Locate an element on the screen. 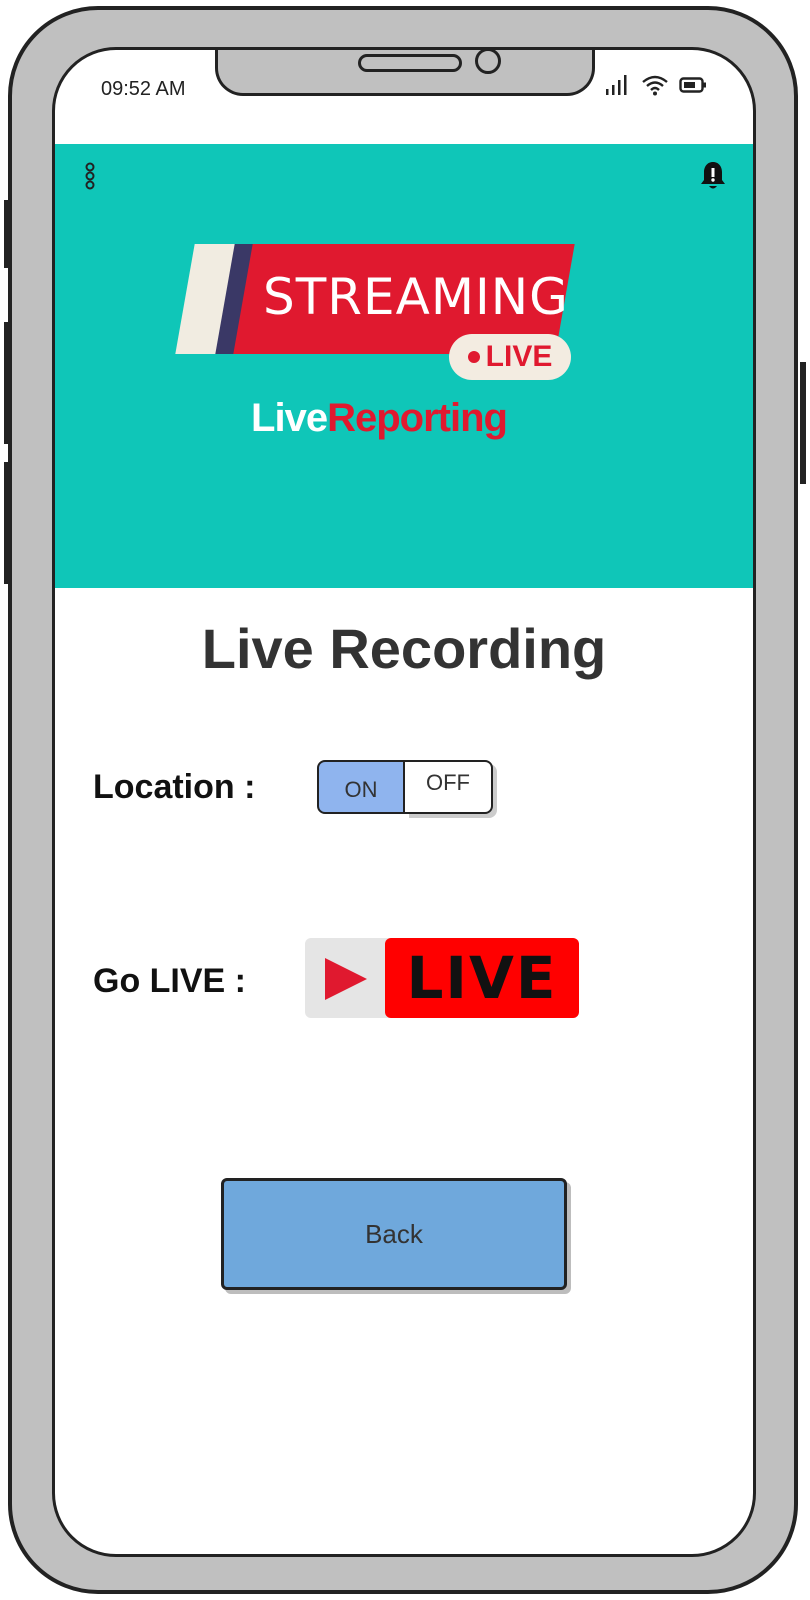  status-icons is located at coordinates (656, 87).